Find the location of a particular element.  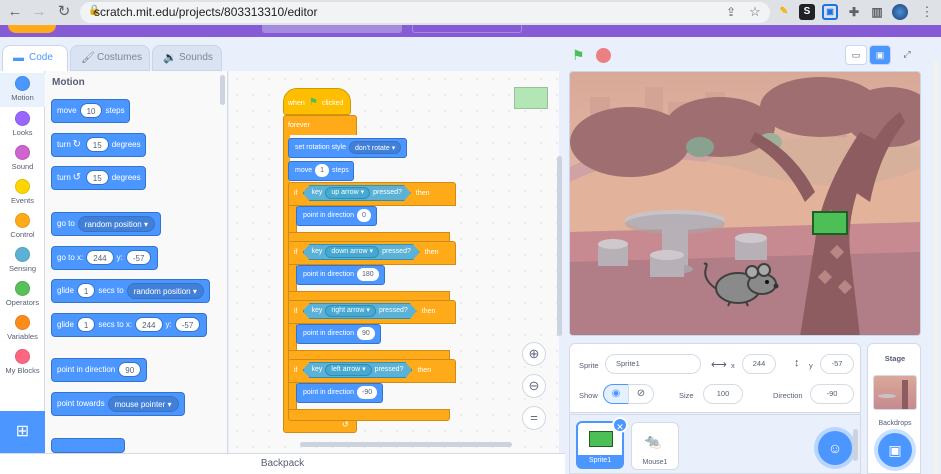

fullscreen-button: ⤢ is located at coordinates (907, 55).